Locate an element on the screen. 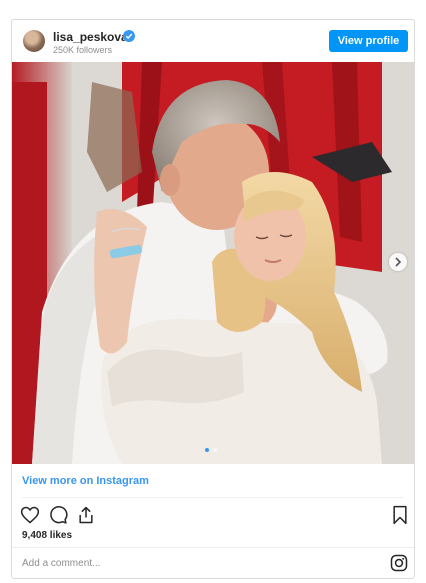 The image size is (426, 583). verified-badge-icon is located at coordinates (129, 36).